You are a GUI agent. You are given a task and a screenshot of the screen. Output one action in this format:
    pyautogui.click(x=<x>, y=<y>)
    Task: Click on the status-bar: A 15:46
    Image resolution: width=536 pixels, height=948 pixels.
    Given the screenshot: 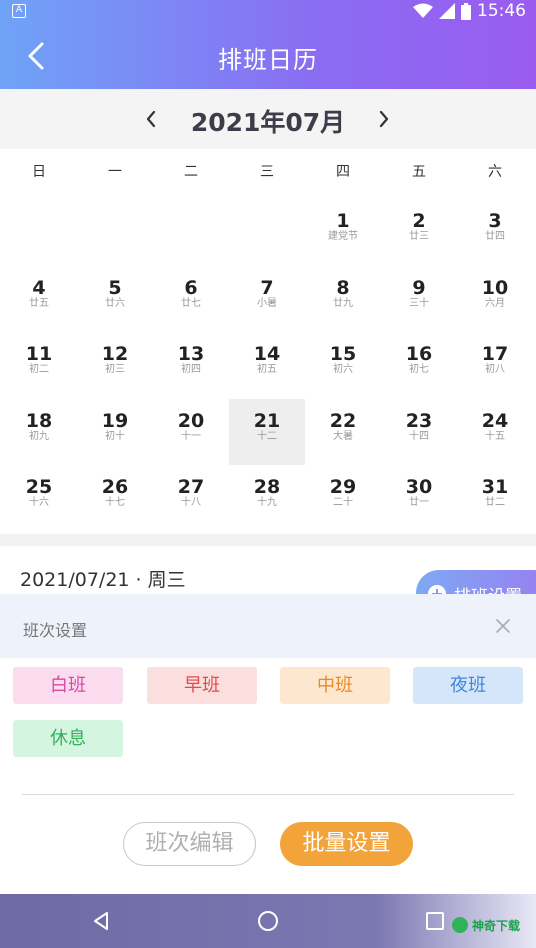 What is the action you would take?
    pyautogui.click(x=268, y=12)
    